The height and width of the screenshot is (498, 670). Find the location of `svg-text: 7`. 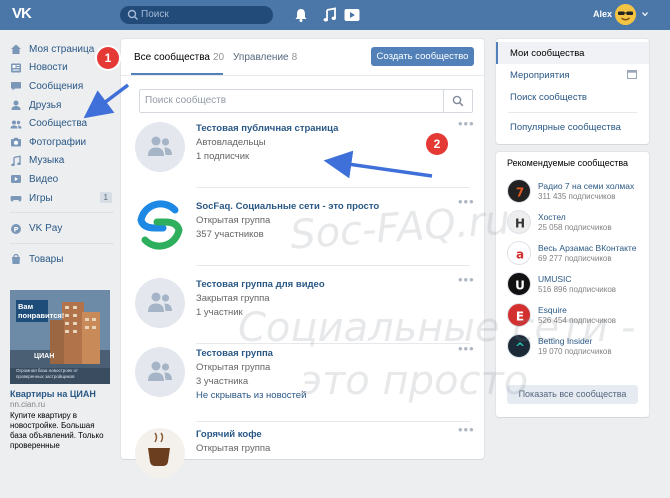

svg-text: 7 is located at coordinates (520, 193).